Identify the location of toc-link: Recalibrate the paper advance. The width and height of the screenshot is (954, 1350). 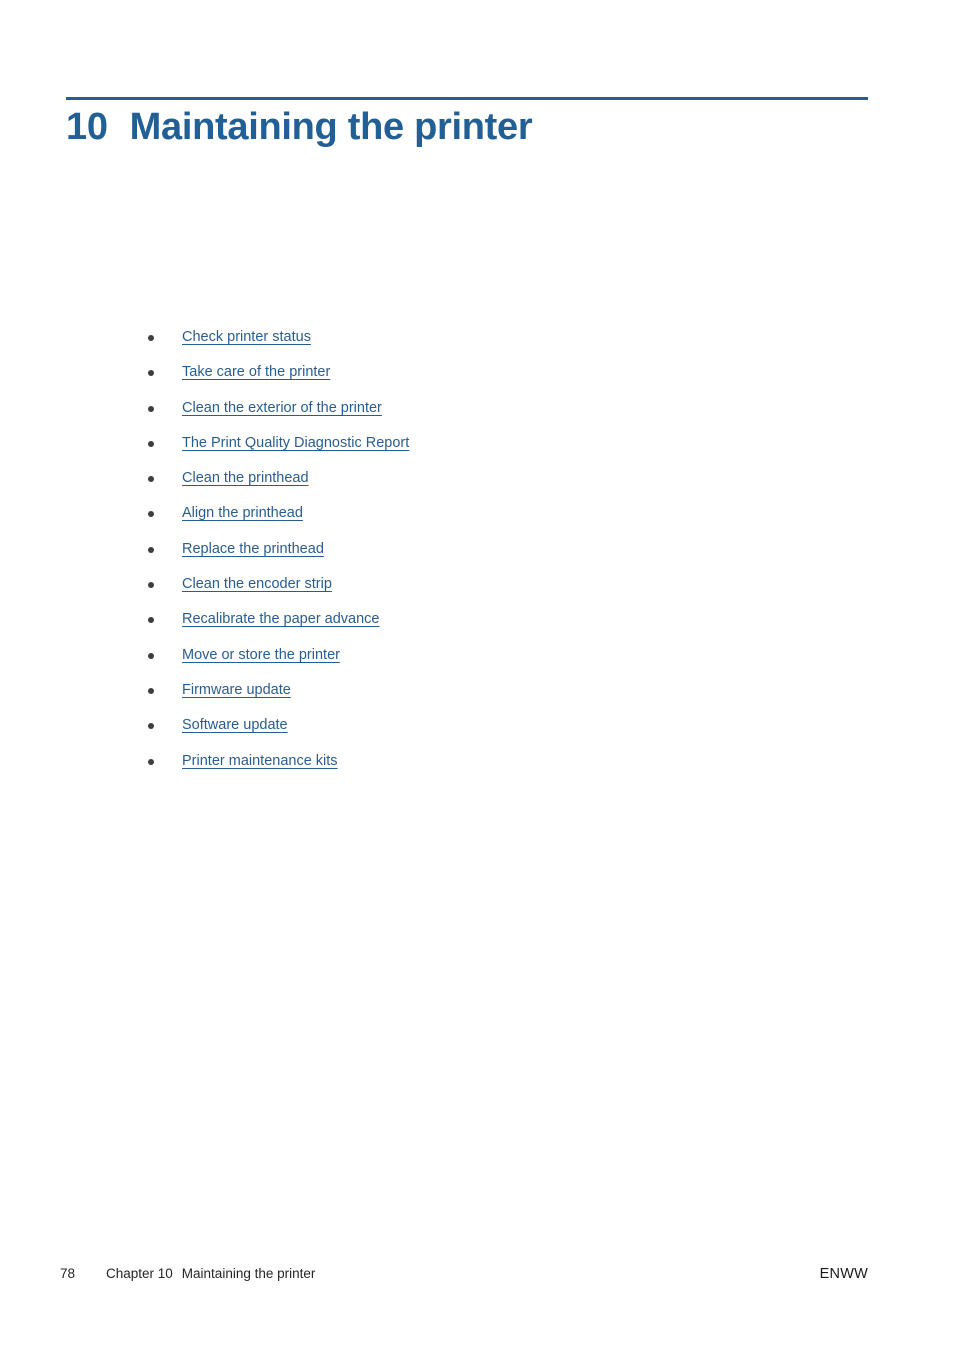
(281, 619).